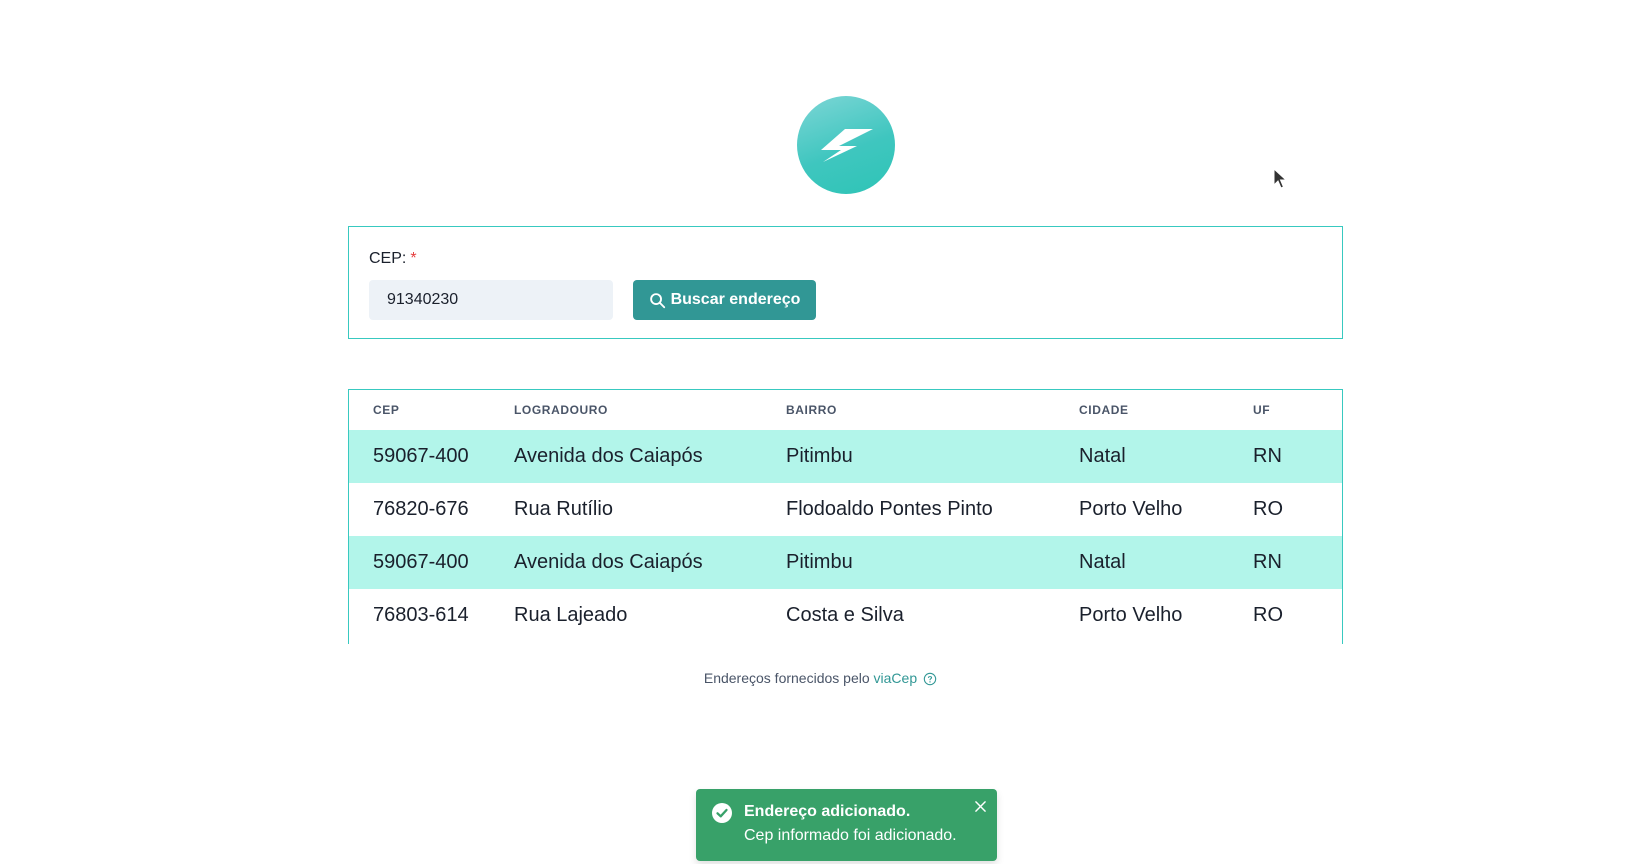  I want to click on required-mark: *, so click(413, 258).